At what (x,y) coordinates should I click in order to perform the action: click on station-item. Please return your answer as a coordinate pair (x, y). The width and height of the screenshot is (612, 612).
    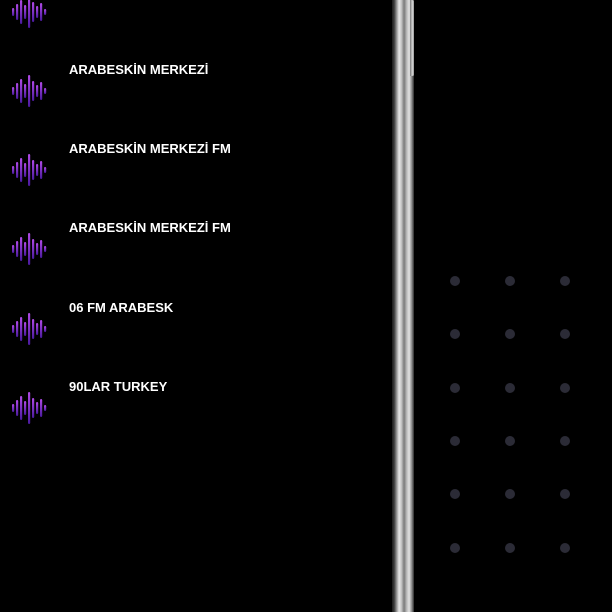
    Looking at the image, I should click on (196, 21).